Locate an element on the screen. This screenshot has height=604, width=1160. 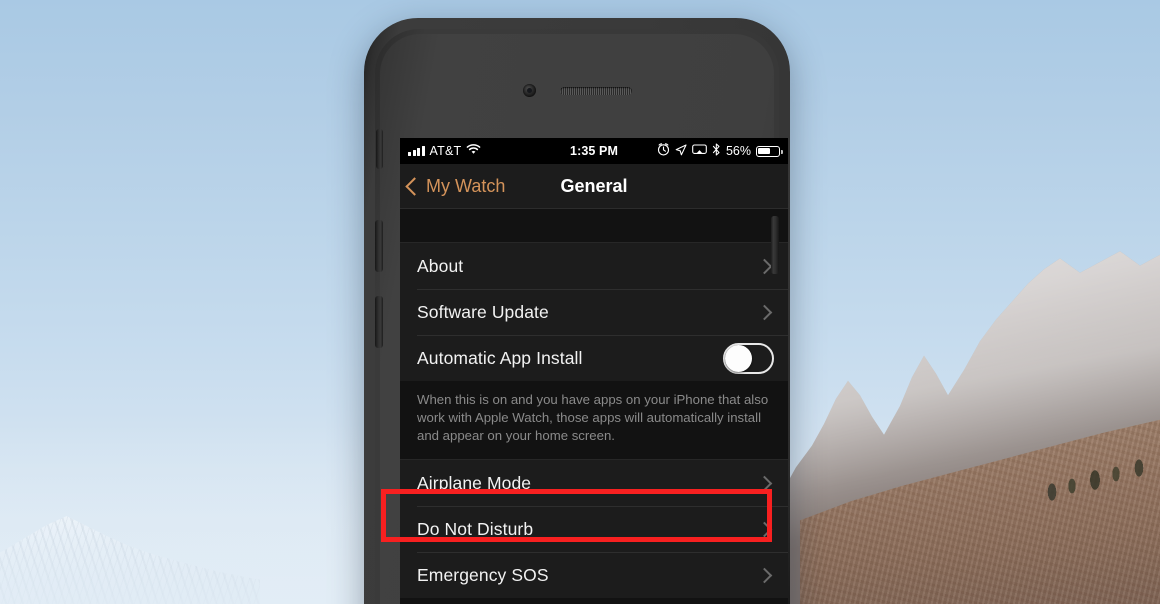
front-camera-icon is located at coordinates (529, 90).